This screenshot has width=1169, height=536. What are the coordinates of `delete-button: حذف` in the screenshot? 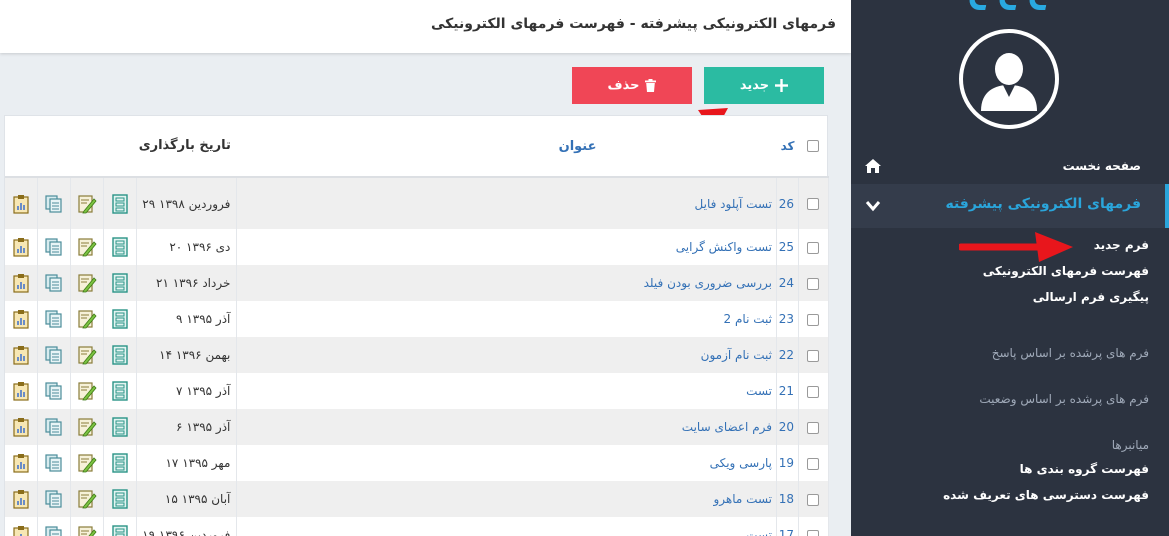 It's located at (632, 85).